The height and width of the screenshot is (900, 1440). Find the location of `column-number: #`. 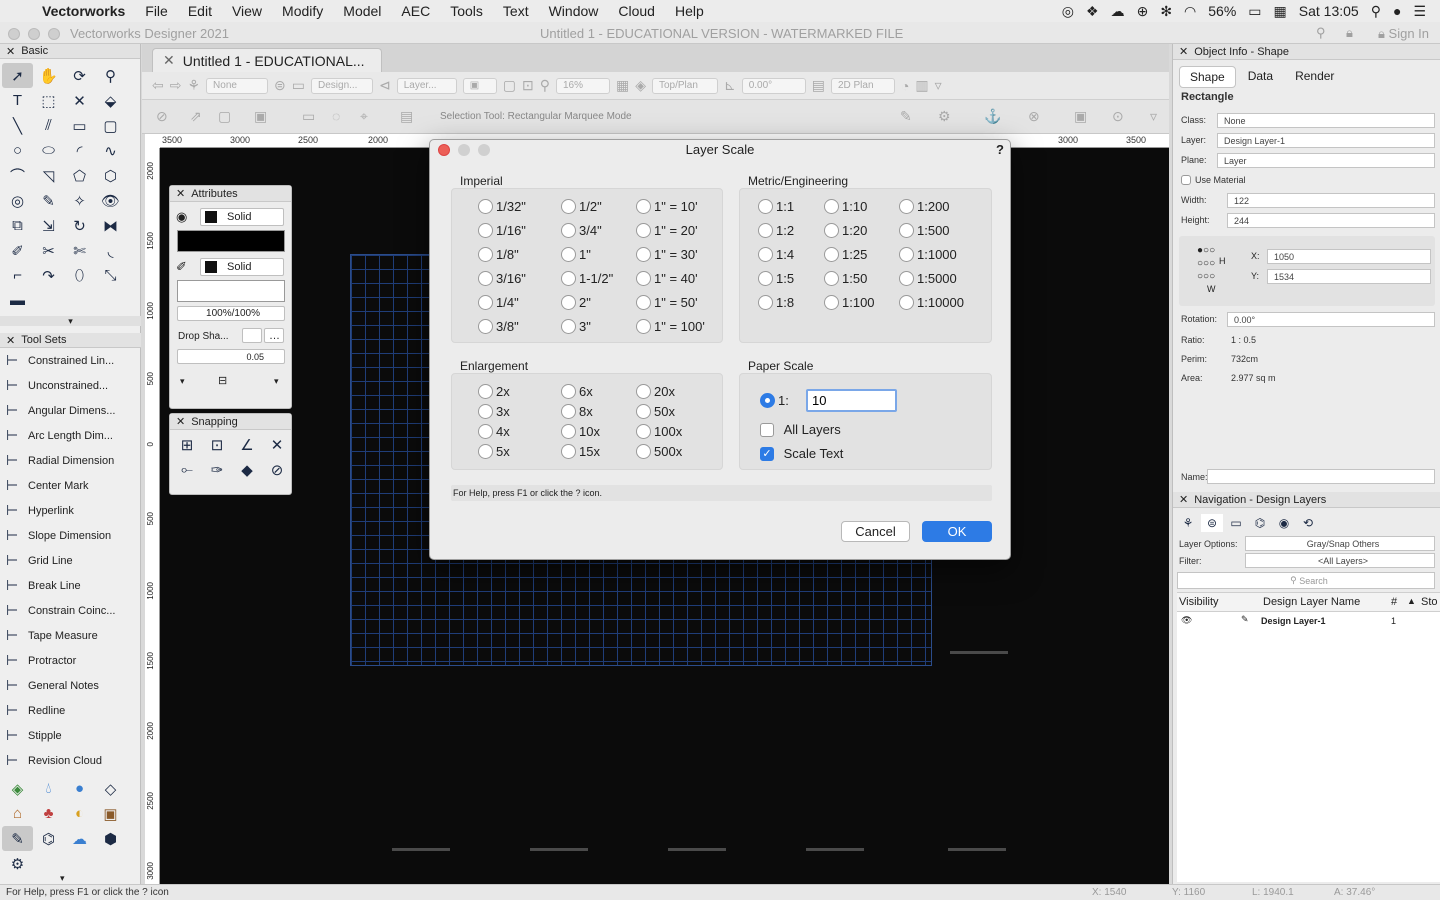

column-number: # is located at coordinates (1394, 602).